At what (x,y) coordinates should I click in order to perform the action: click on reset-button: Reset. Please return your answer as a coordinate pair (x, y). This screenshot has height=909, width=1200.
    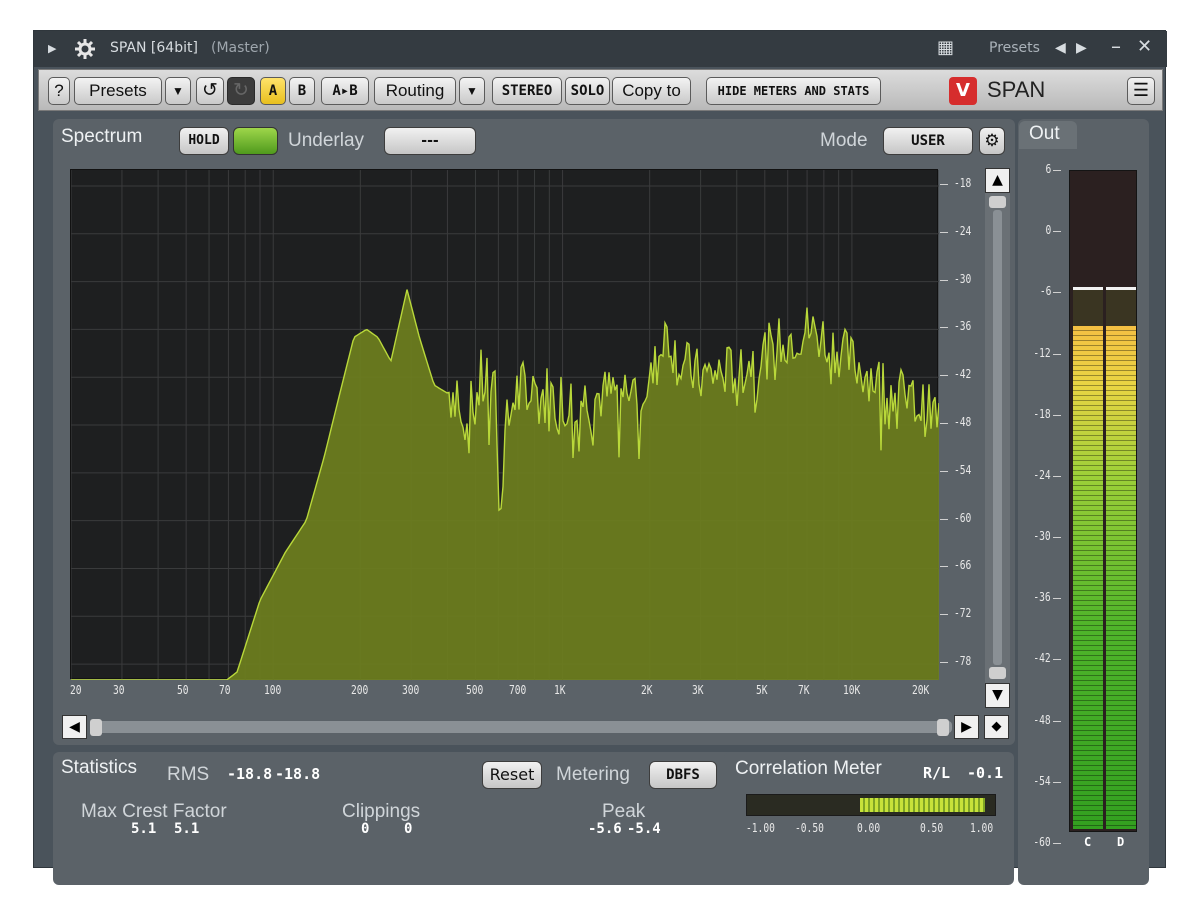
    Looking at the image, I should click on (512, 775).